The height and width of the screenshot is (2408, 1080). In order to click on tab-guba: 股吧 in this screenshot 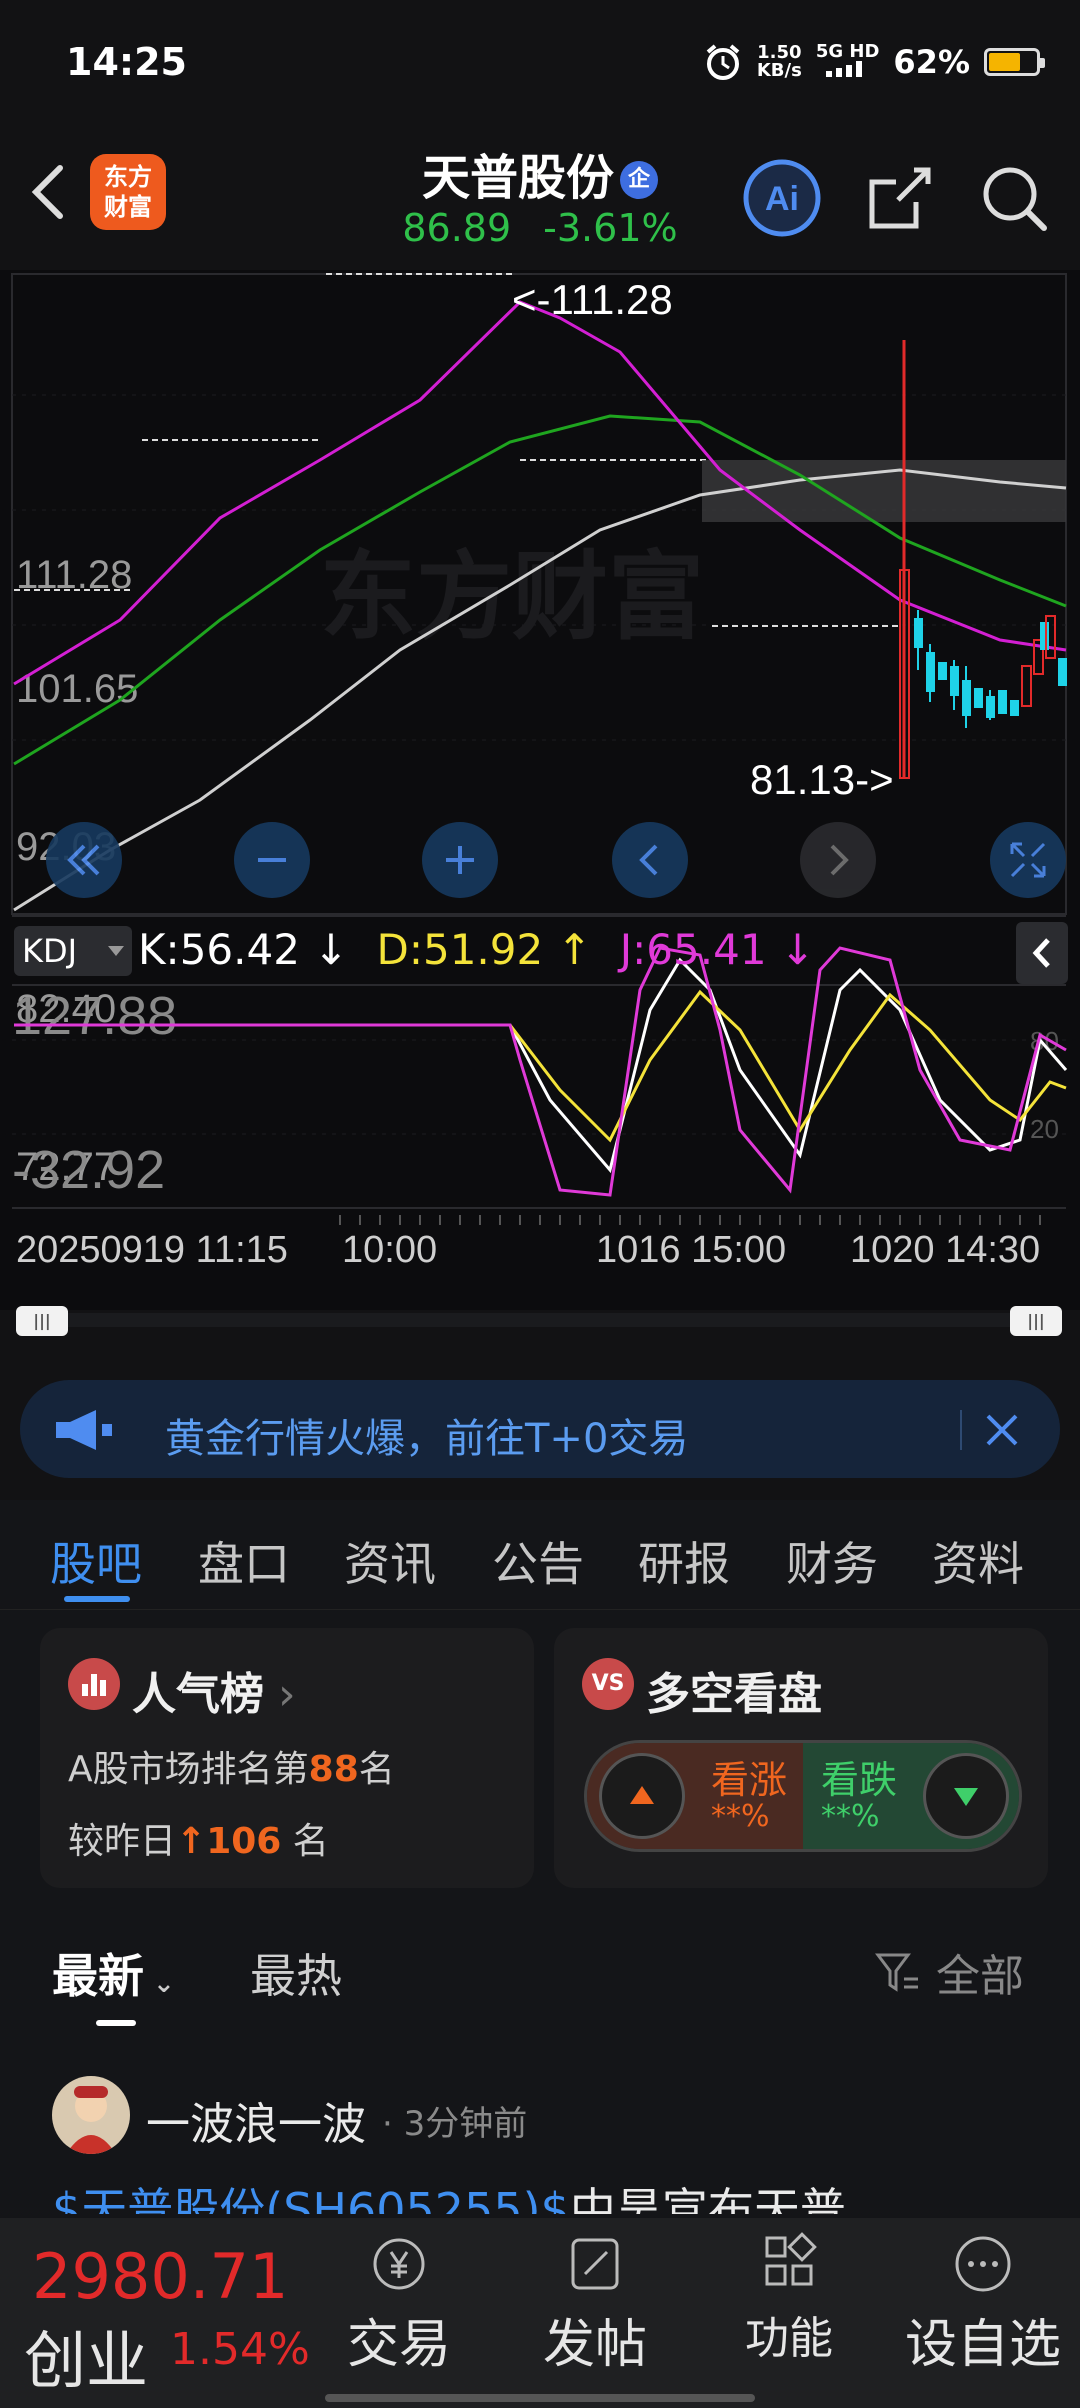, I will do `click(96, 1561)`.